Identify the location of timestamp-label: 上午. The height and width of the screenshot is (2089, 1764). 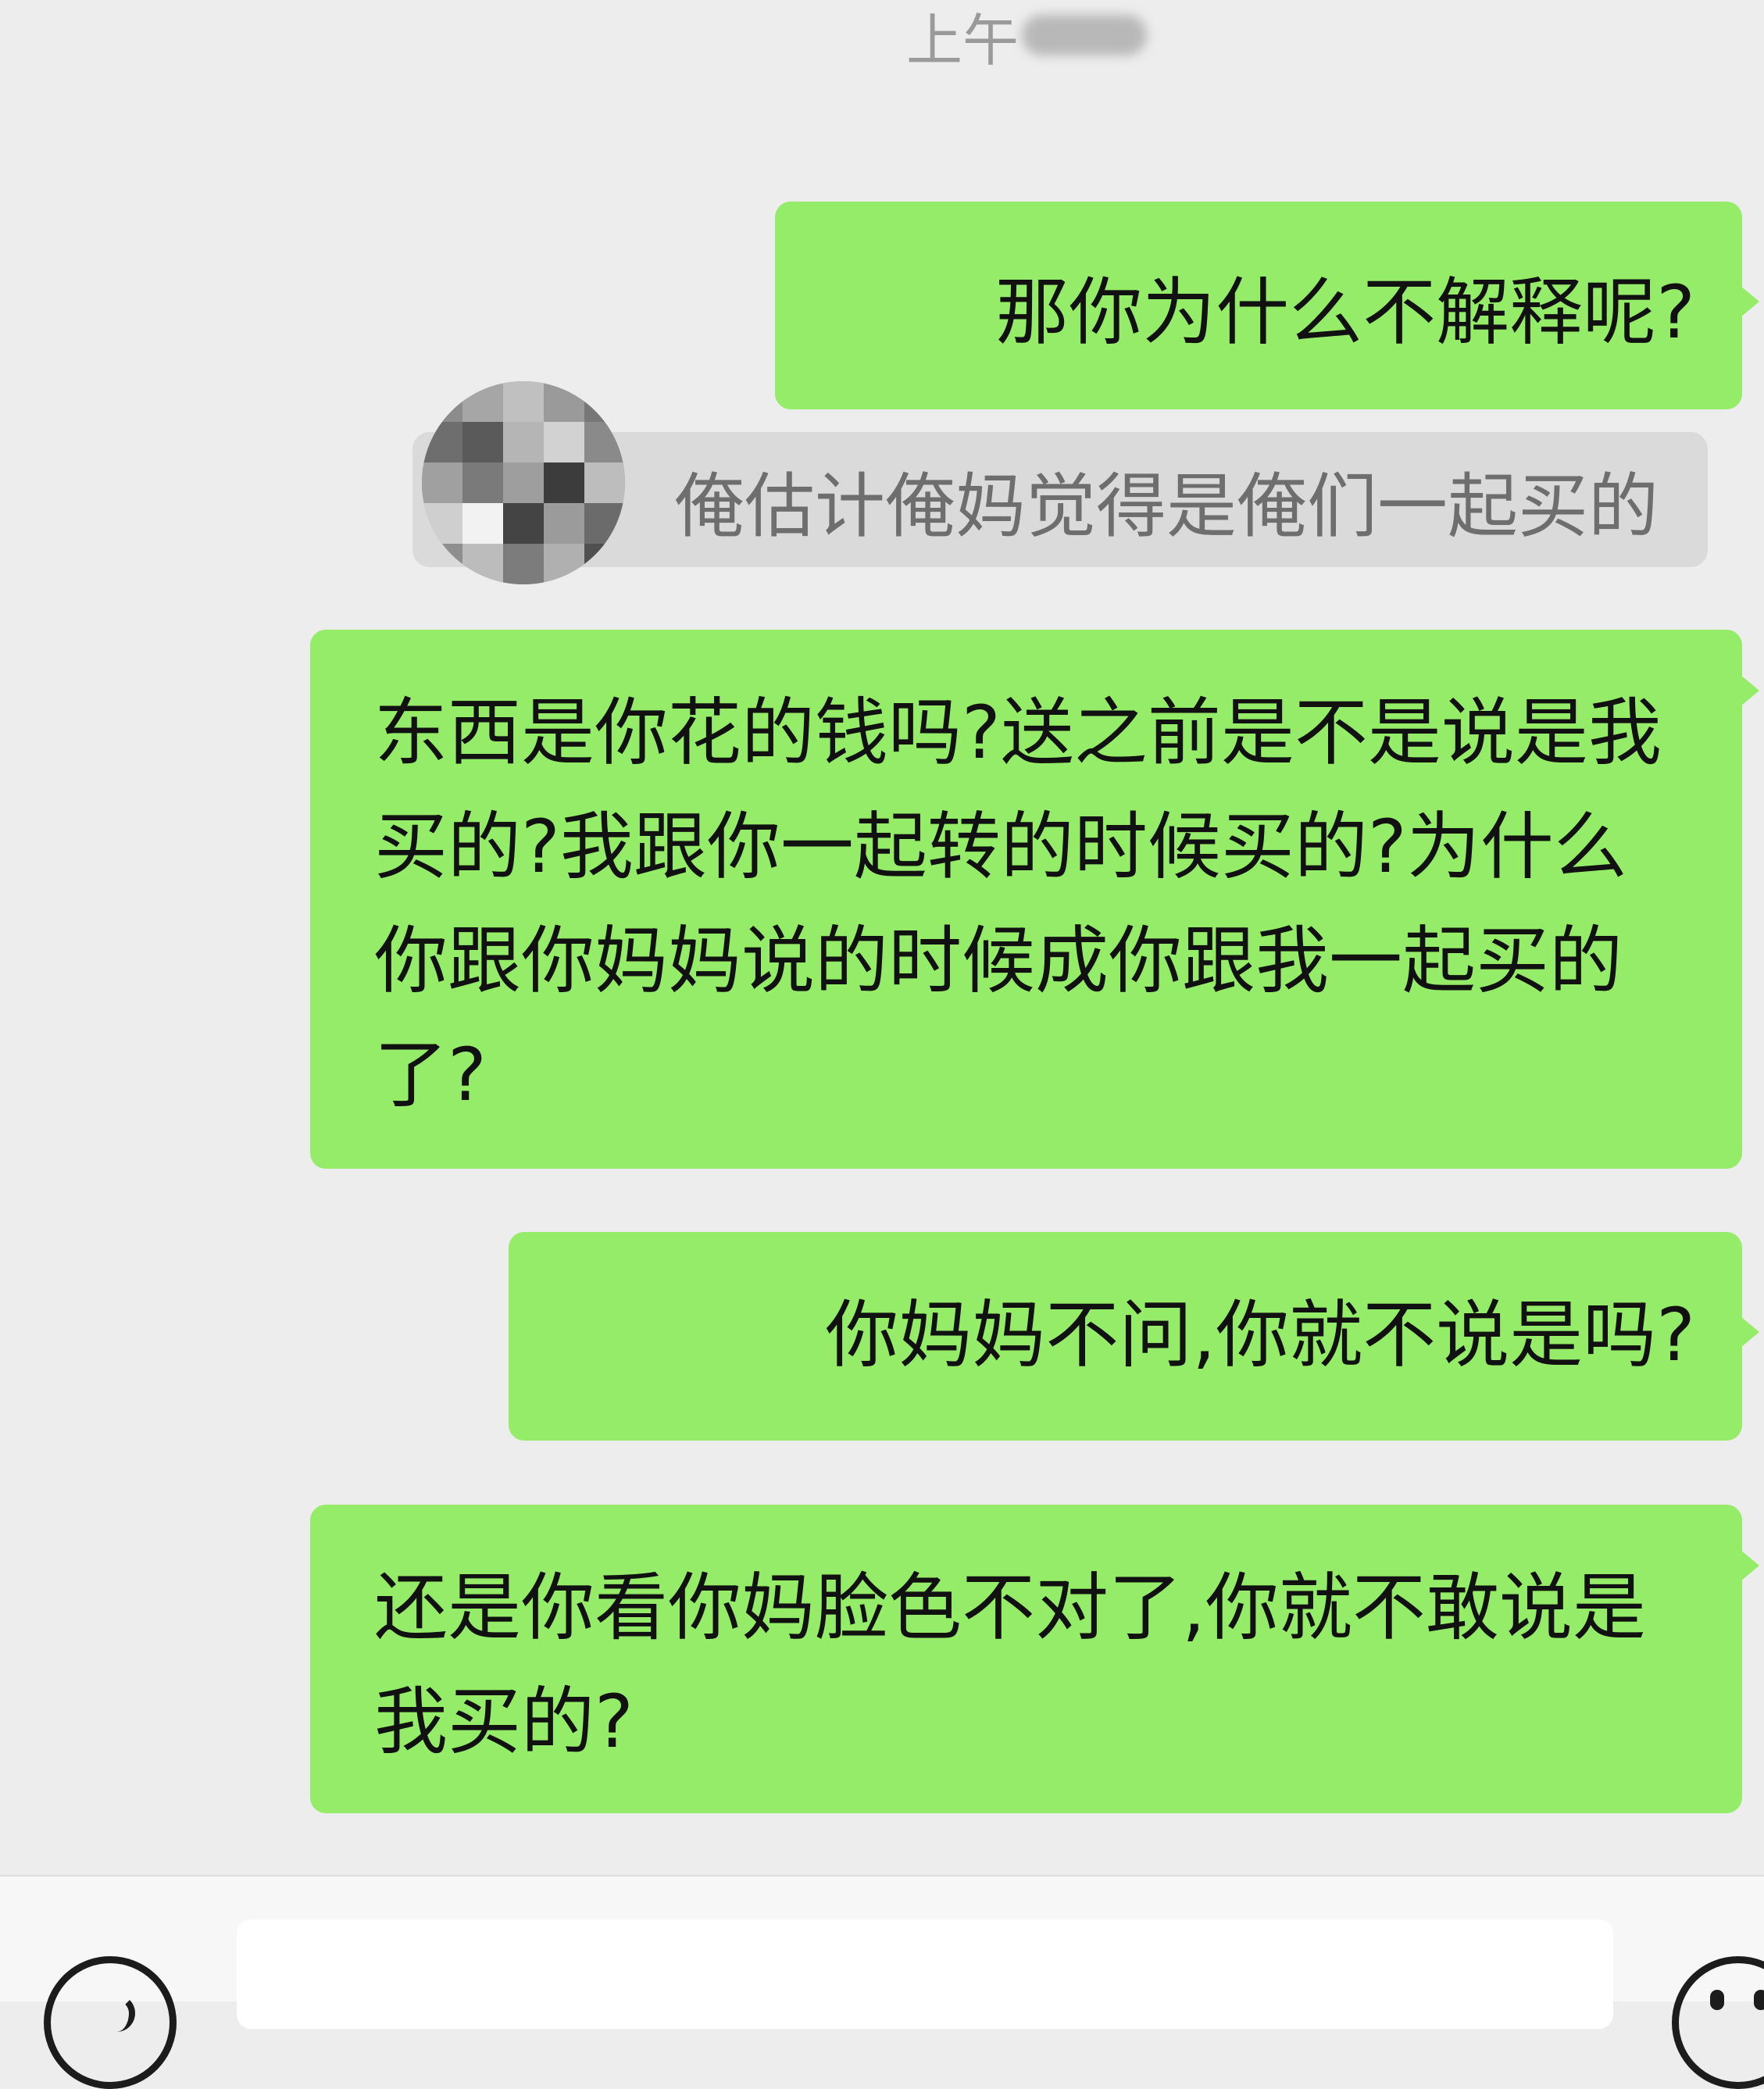
(963, 40).